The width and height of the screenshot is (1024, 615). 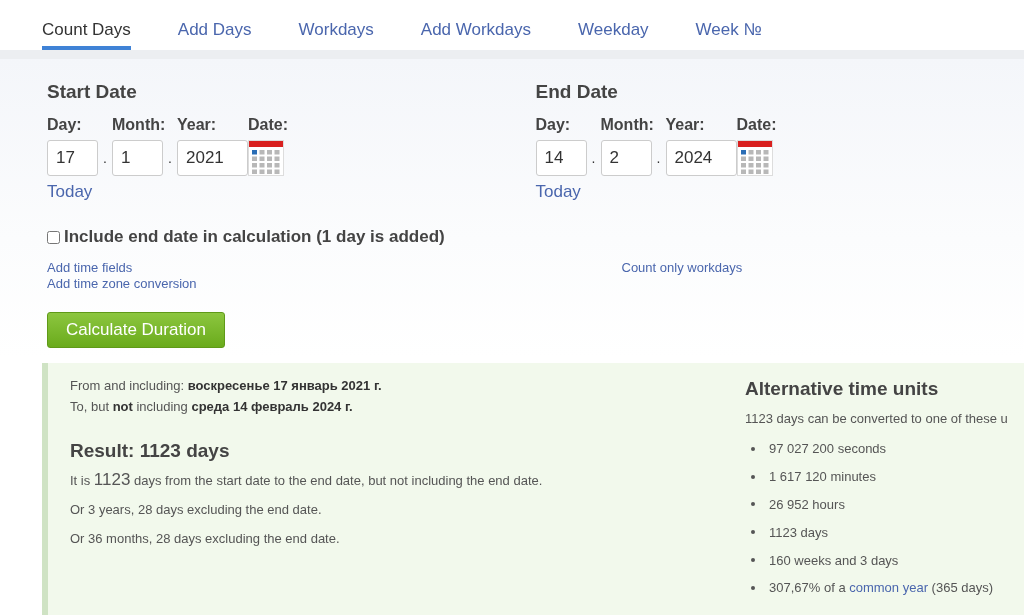 What do you see at coordinates (613, 35) in the screenshot?
I see `tab: Weekday` at bounding box center [613, 35].